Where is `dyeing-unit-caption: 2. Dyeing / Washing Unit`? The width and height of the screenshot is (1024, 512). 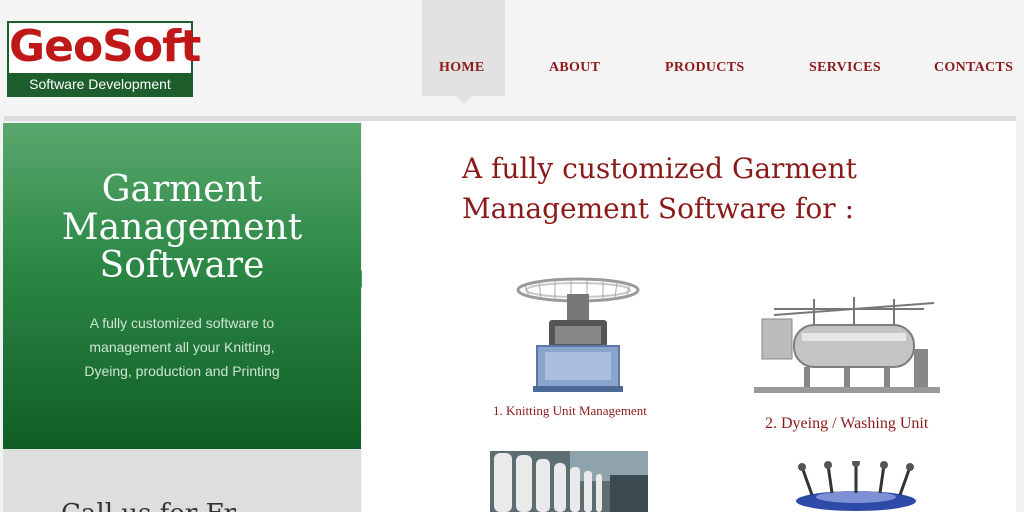
dyeing-unit-caption: 2. Dyeing / Washing Unit is located at coordinates (846, 424).